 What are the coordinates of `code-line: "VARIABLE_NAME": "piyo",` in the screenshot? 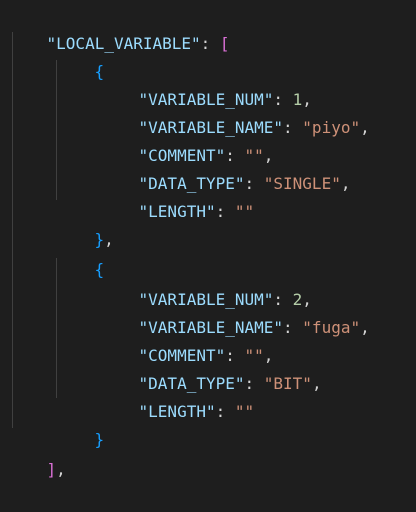 It's located at (254, 127).